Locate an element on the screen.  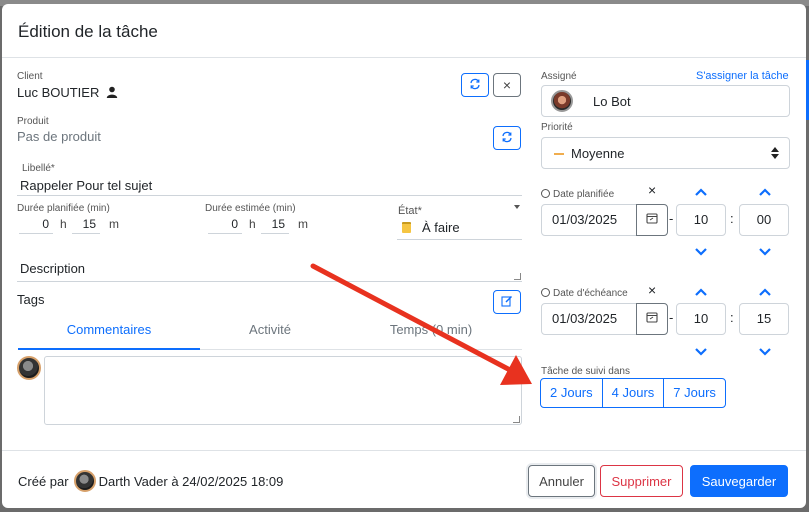
client-label: Client is located at coordinates (30, 76).